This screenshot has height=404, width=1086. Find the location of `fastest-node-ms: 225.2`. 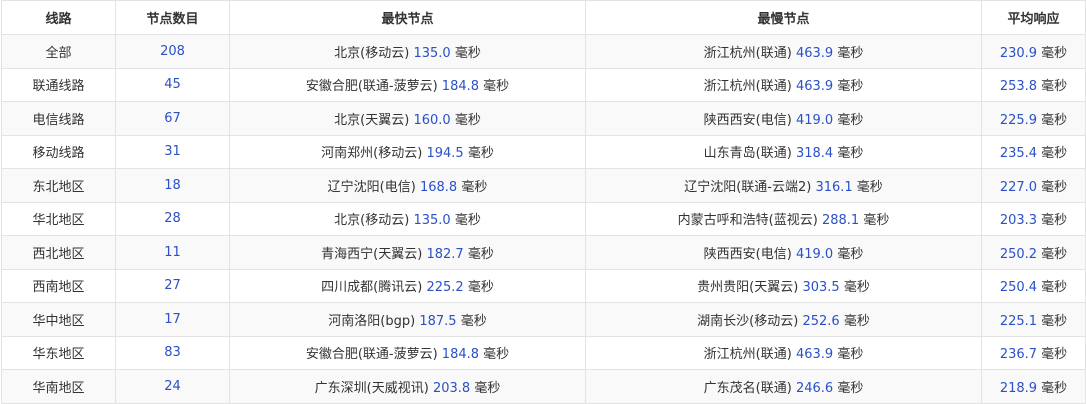

fastest-node-ms: 225.2 is located at coordinates (445, 288).